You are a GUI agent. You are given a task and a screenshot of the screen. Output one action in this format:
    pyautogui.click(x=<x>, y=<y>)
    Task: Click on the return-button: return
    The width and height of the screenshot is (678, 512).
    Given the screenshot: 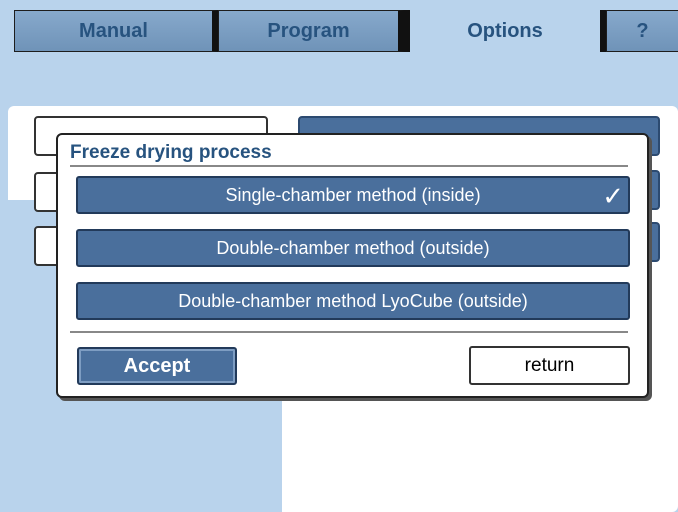 What is the action you would take?
    pyautogui.click(x=549, y=365)
    